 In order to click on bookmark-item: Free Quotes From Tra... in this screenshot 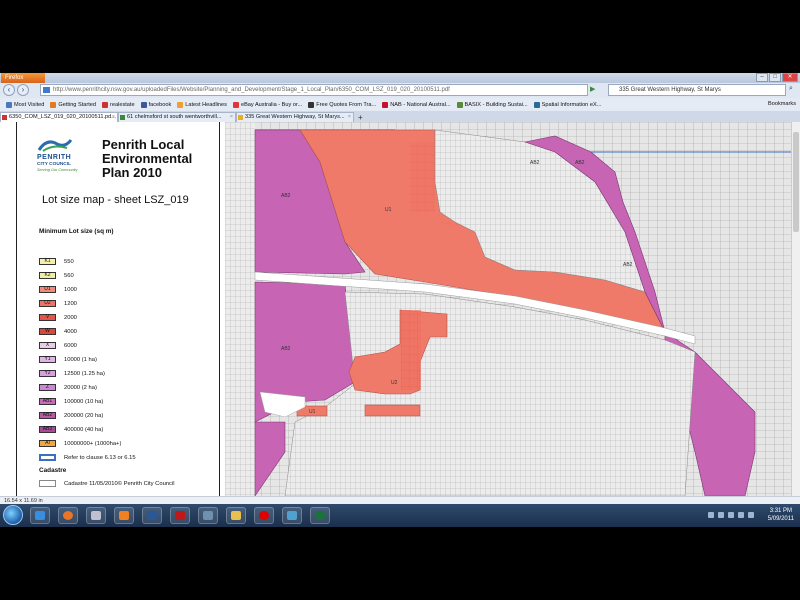, I will do `click(342, 104)`.